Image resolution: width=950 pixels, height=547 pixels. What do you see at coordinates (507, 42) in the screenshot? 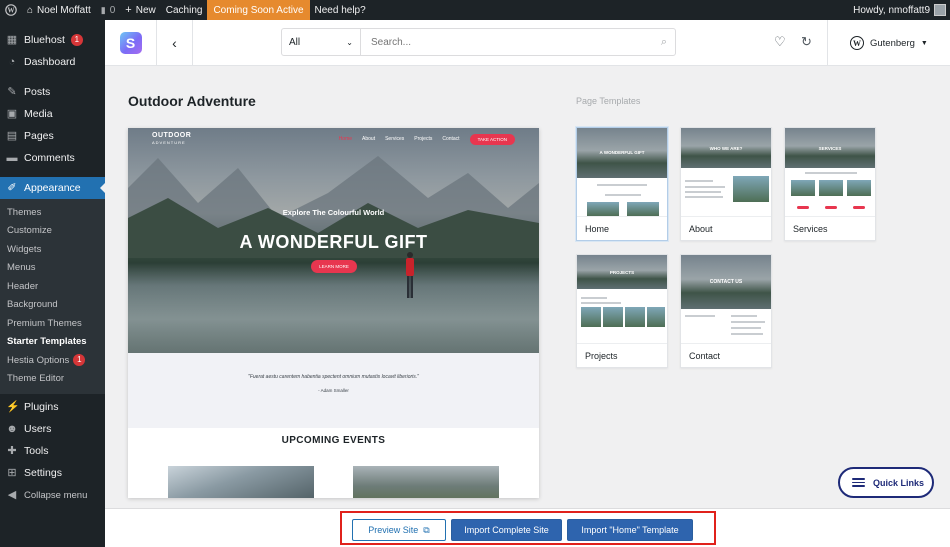
I see `search-input` at bounding box center [507, 42].